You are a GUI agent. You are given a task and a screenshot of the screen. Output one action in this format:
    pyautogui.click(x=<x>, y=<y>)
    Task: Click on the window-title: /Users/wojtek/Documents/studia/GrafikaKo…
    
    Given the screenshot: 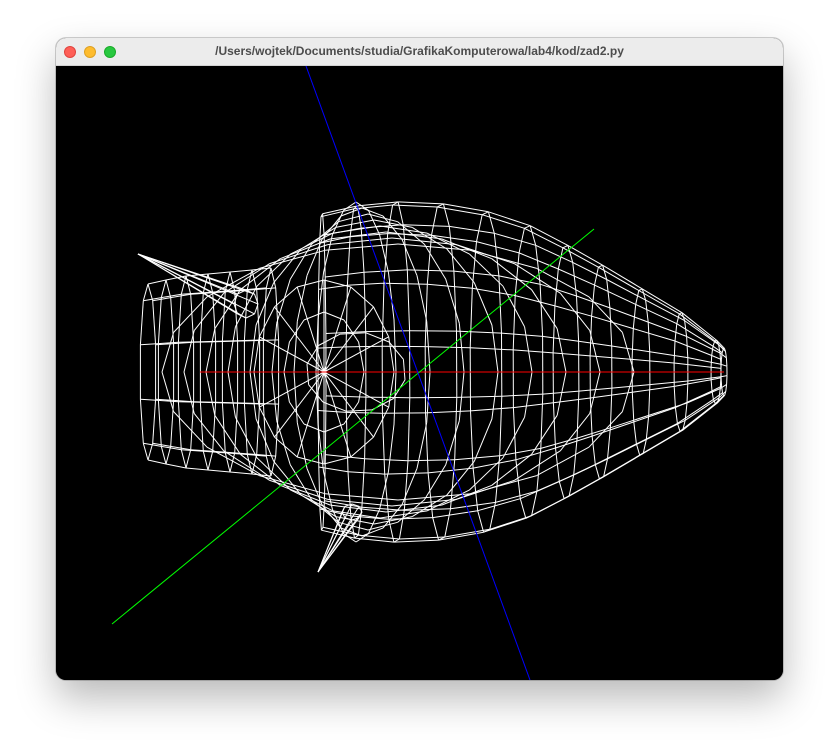 What is the action you would take?
    pyautogui.click(x=419, y=51)
    